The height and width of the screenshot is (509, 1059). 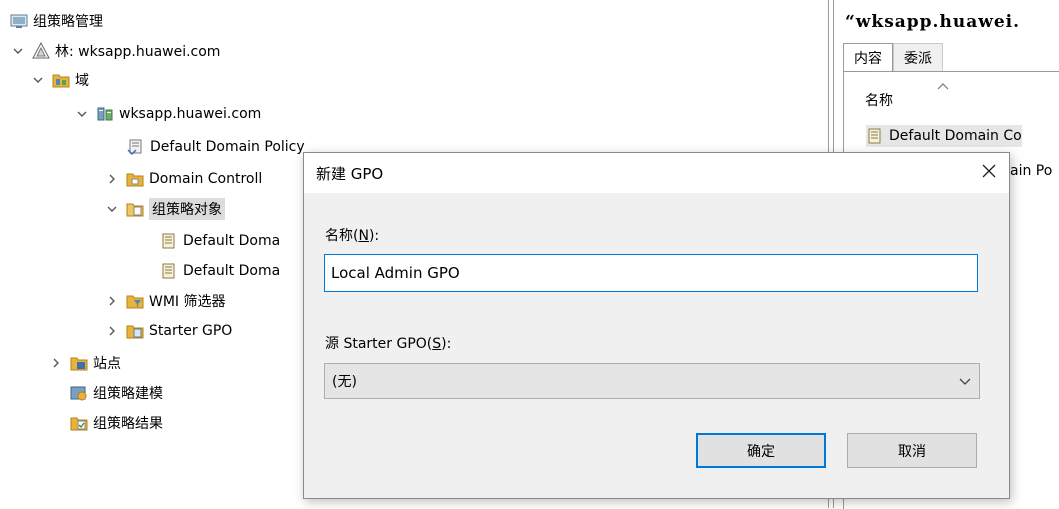 I want to click on tab-delegation: 委派, so click(x=918, y=57).